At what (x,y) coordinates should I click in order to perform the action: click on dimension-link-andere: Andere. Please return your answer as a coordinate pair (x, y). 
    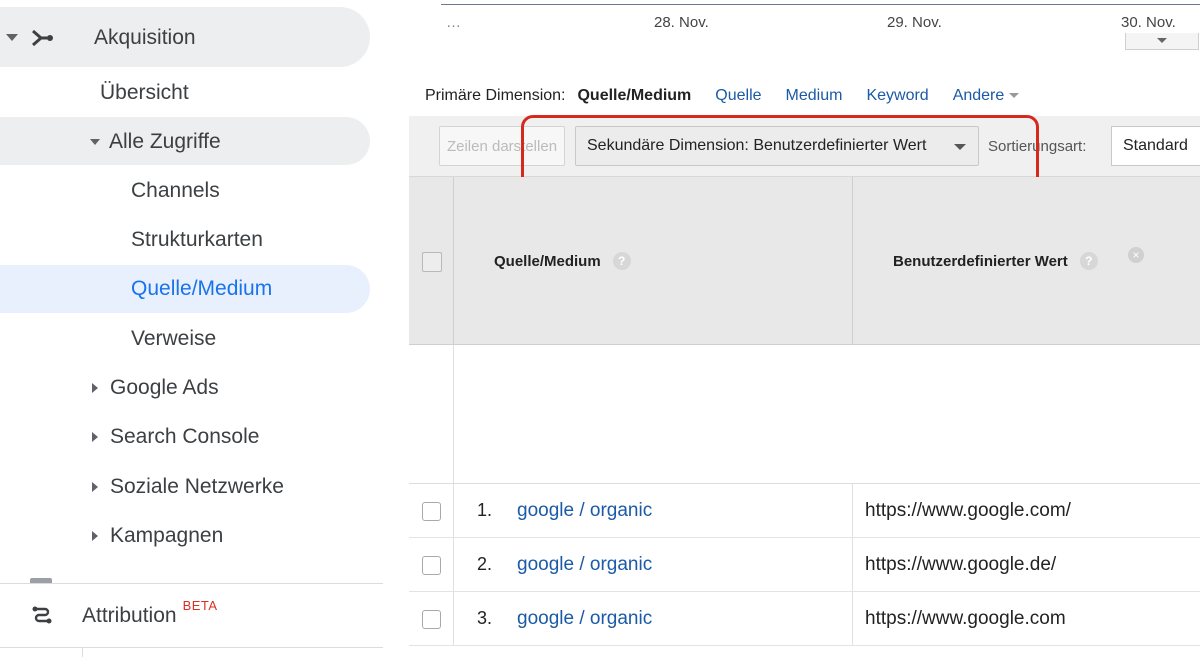
    Looking at the image, I should click on (986, 96).